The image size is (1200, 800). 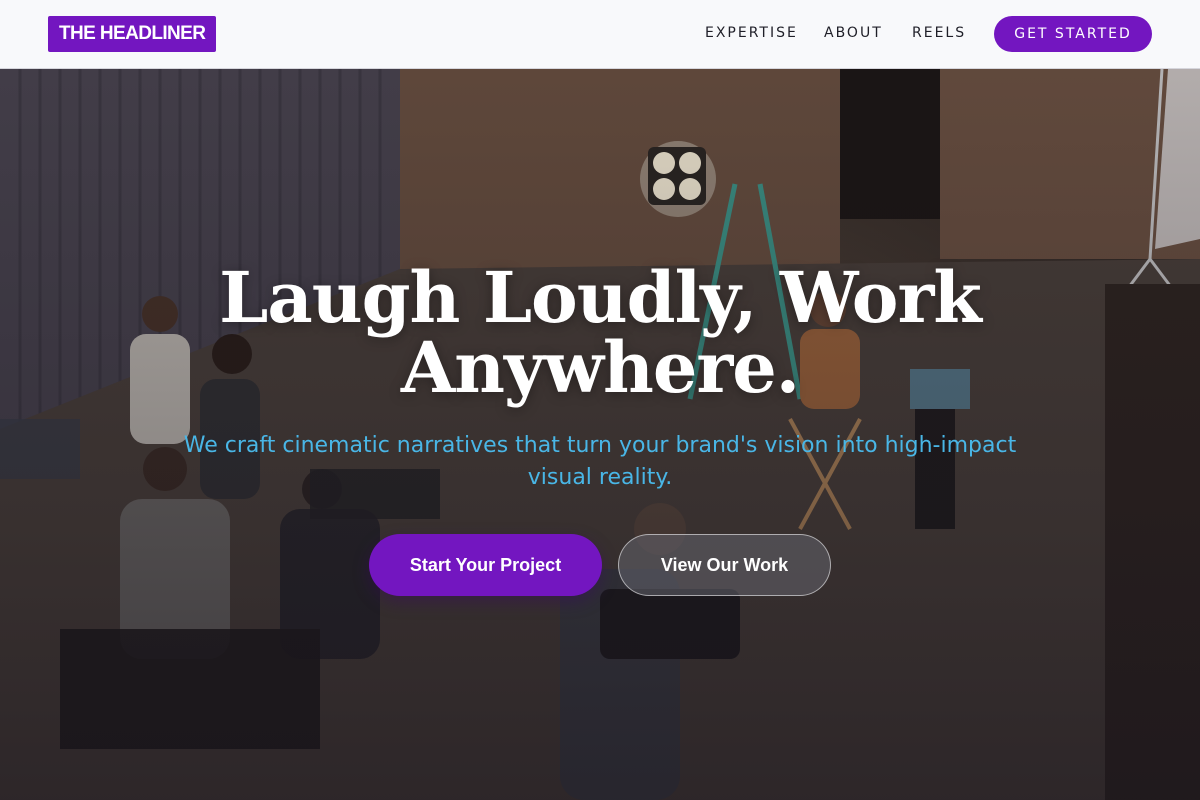 I want to click on get-started-button: GET STARTED, so click(x=1073, y=34).